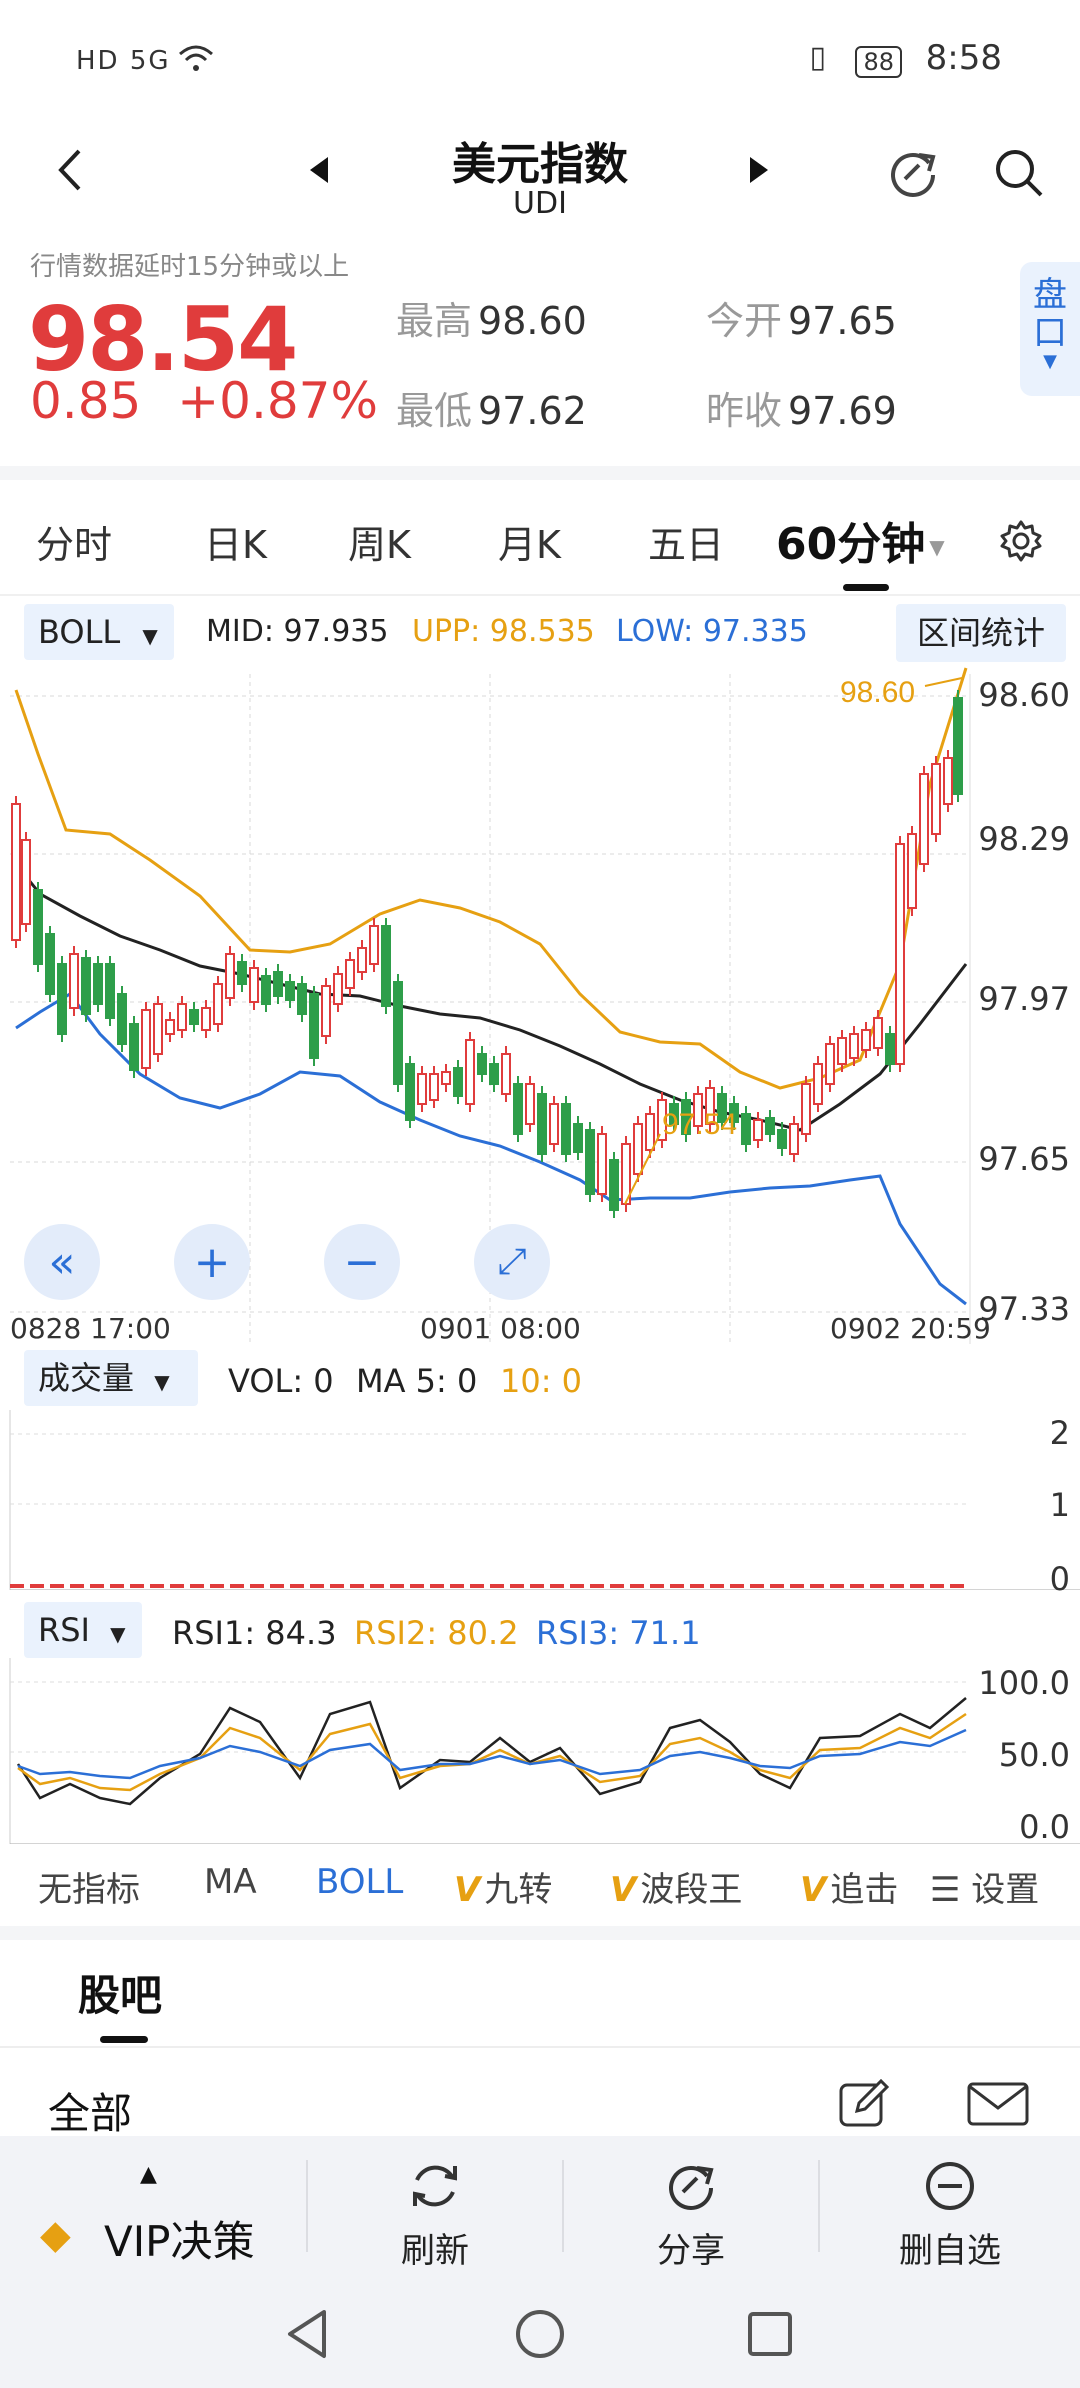 This screenshot has height=2388, width=1080. Describe the element at coordinates (212, 1262) in the screenshot. I see `zoom-in-button: +` at that location.